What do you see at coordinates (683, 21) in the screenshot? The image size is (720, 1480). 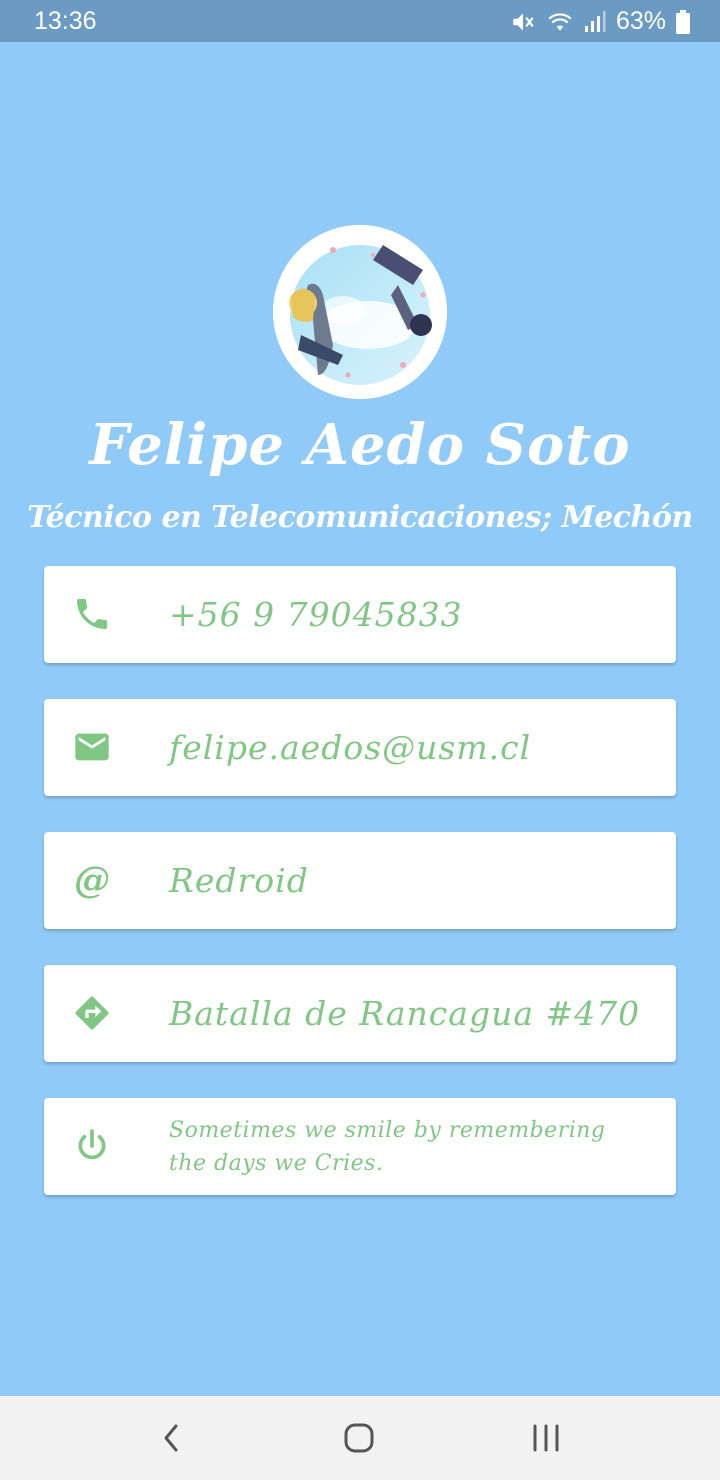 I see `battery-icon` at bounding box center [683, 21].